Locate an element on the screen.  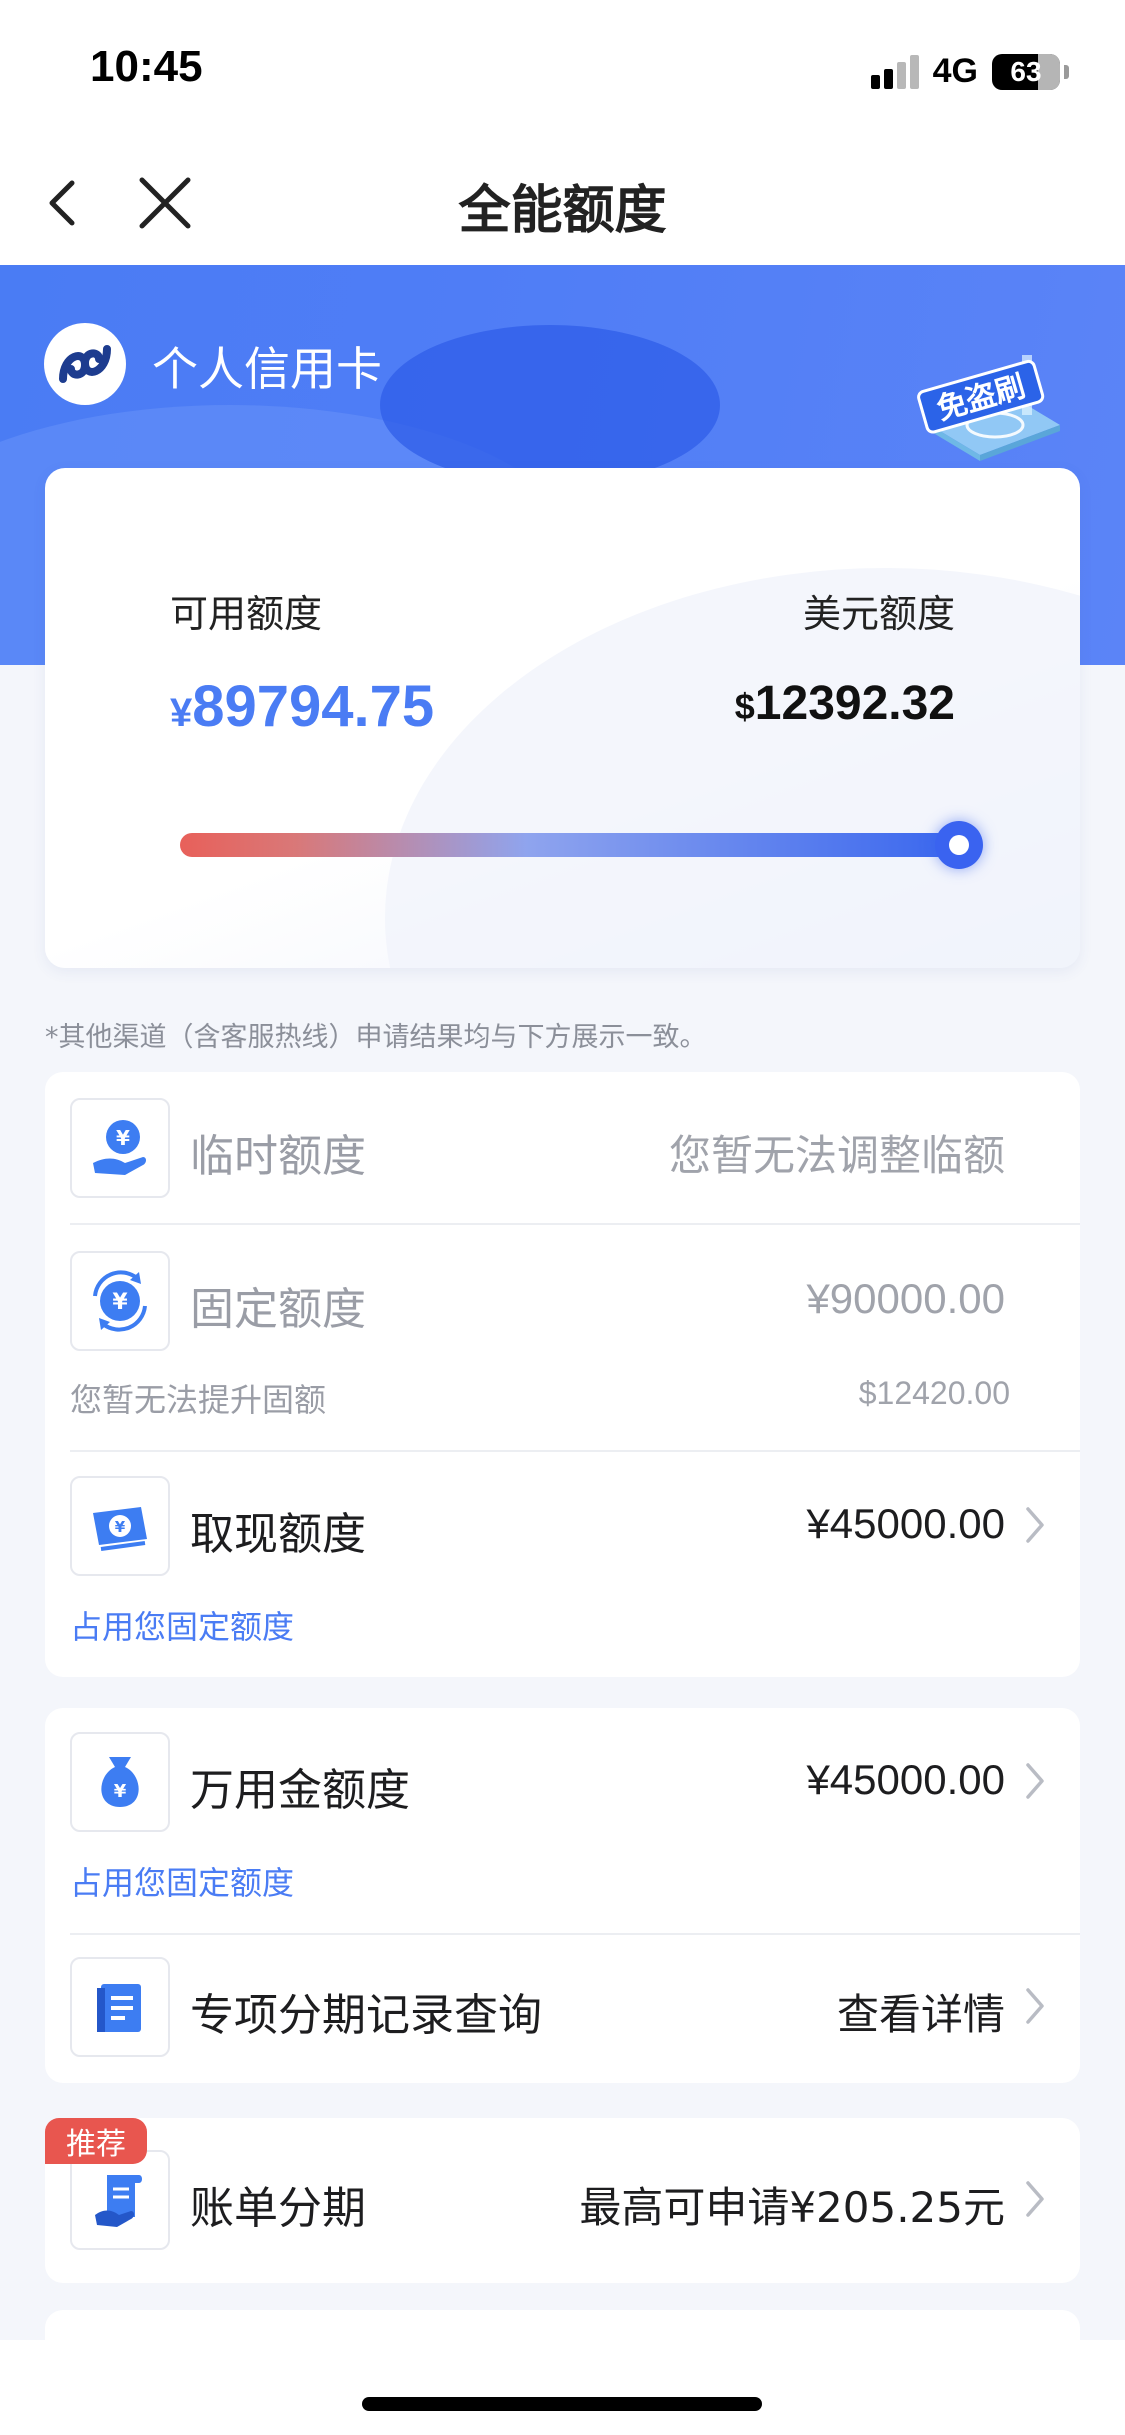
cash-limit-note: 占用您固定额度 is located at coordinates (182, 1627).